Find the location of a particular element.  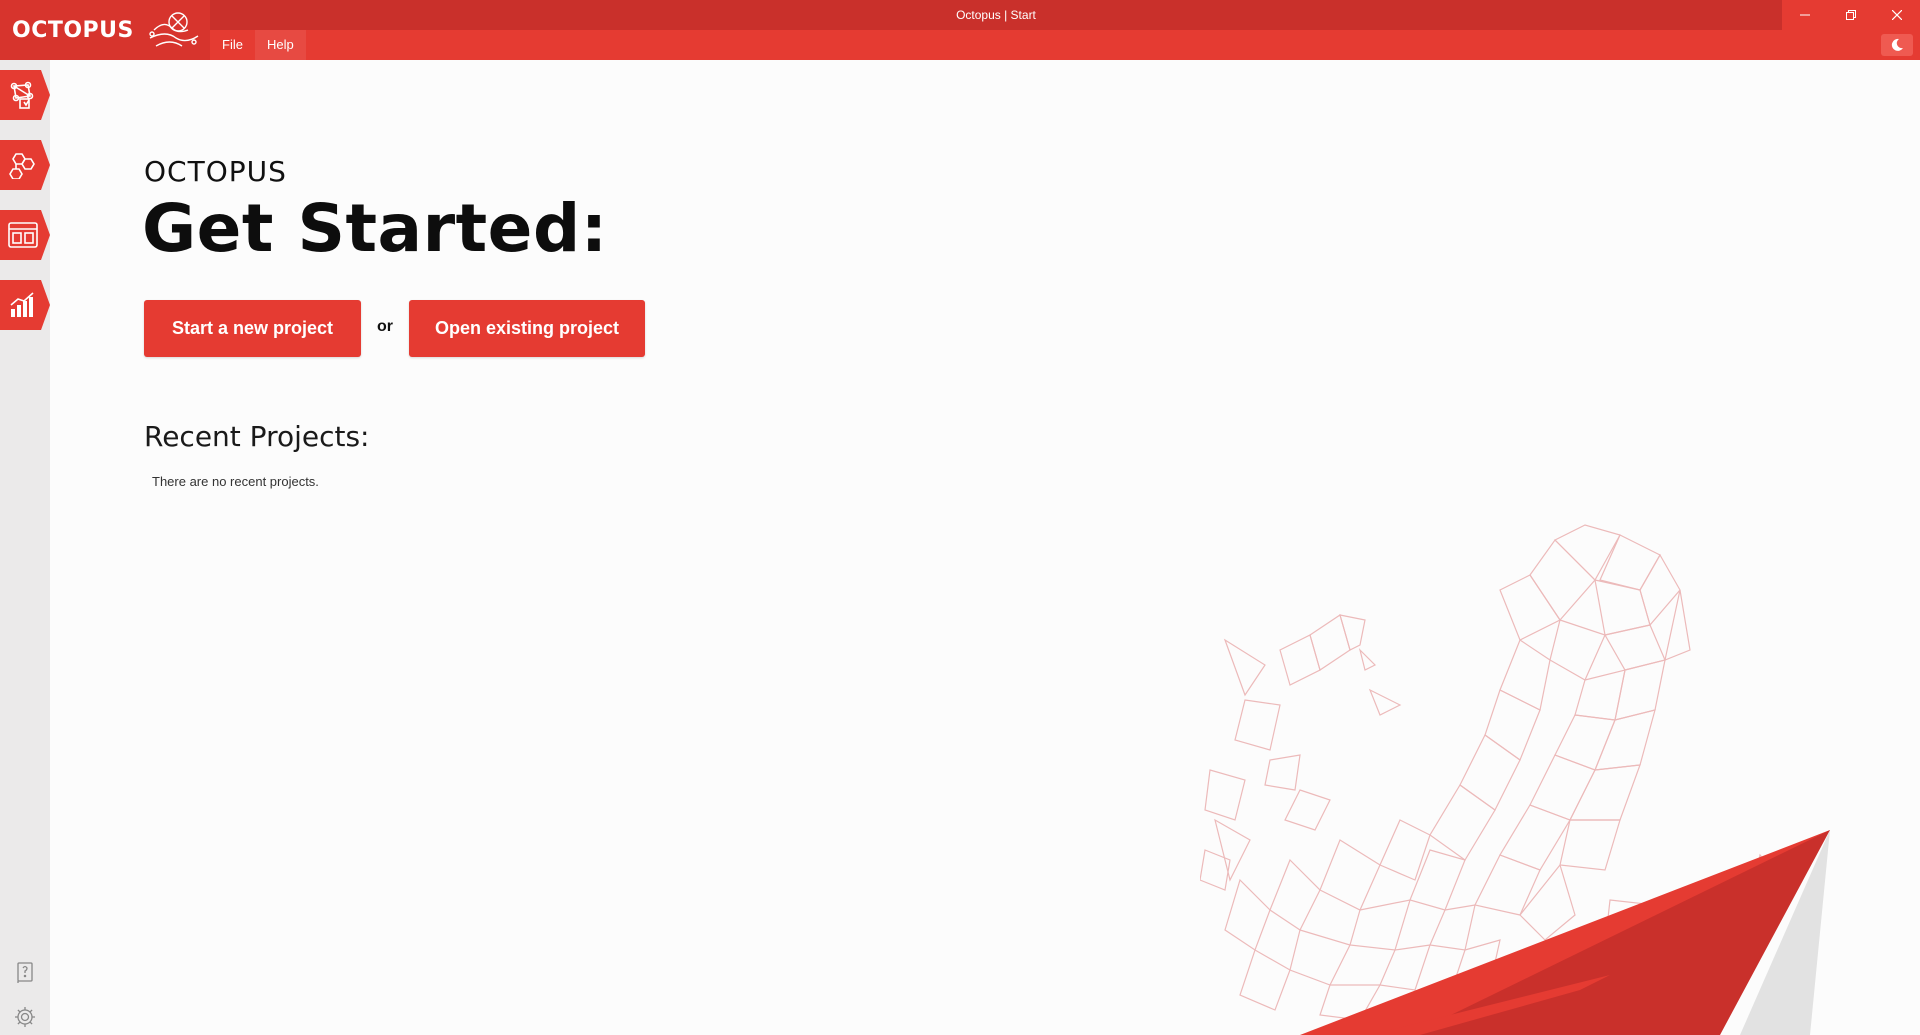

sidebar-tab-analytics is located at coordinates (25, 305).